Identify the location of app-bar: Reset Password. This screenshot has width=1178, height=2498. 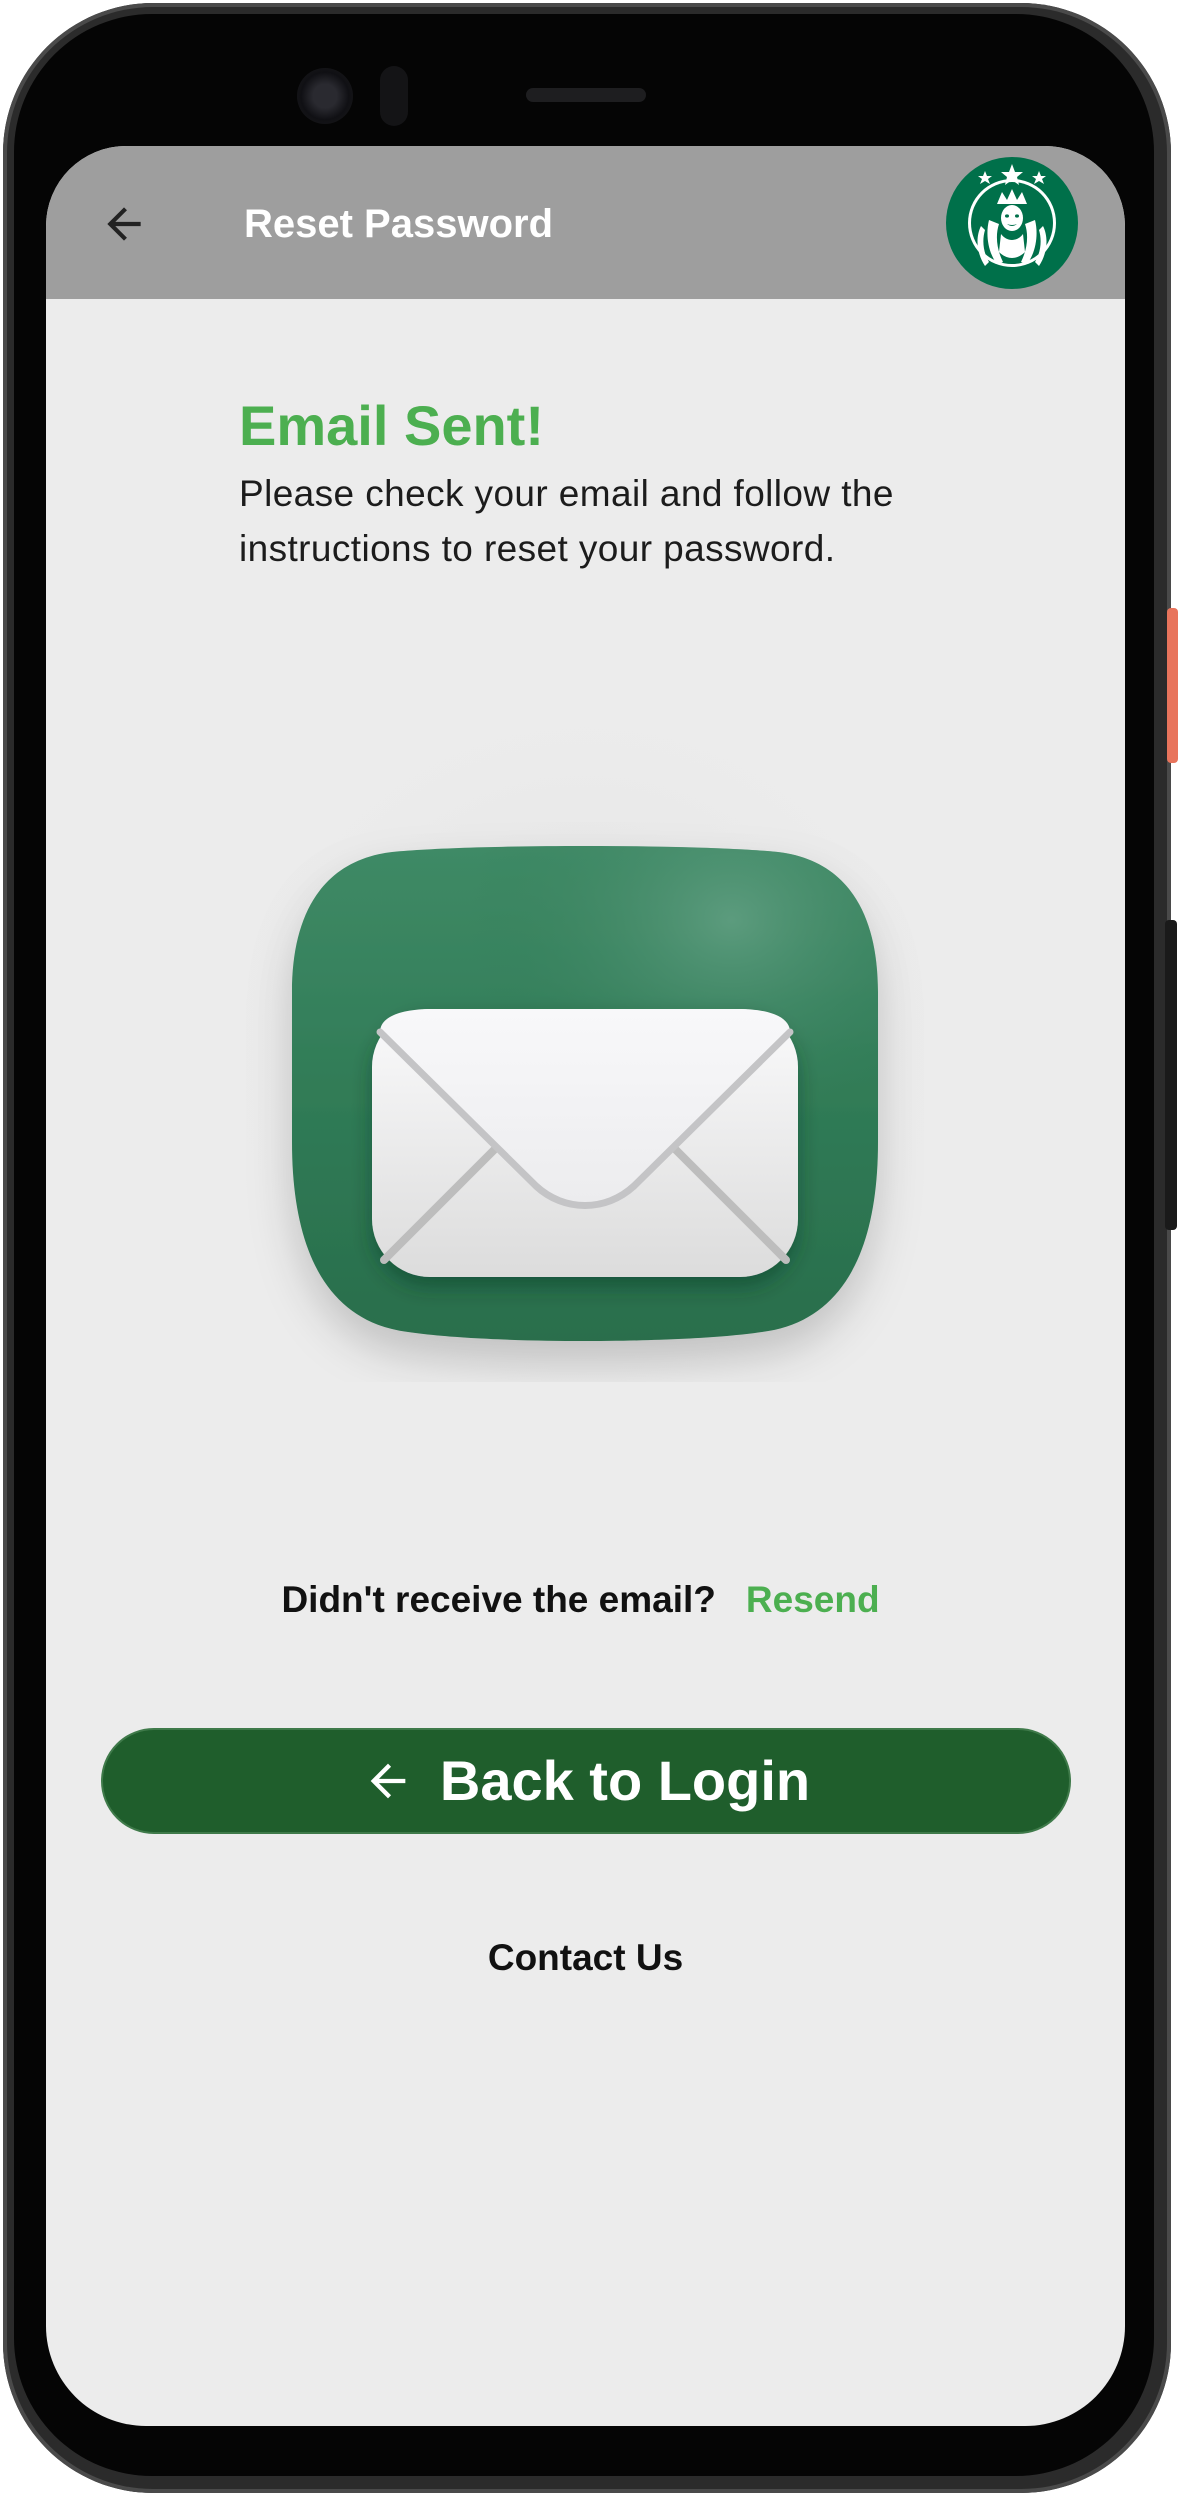
(585, 222).